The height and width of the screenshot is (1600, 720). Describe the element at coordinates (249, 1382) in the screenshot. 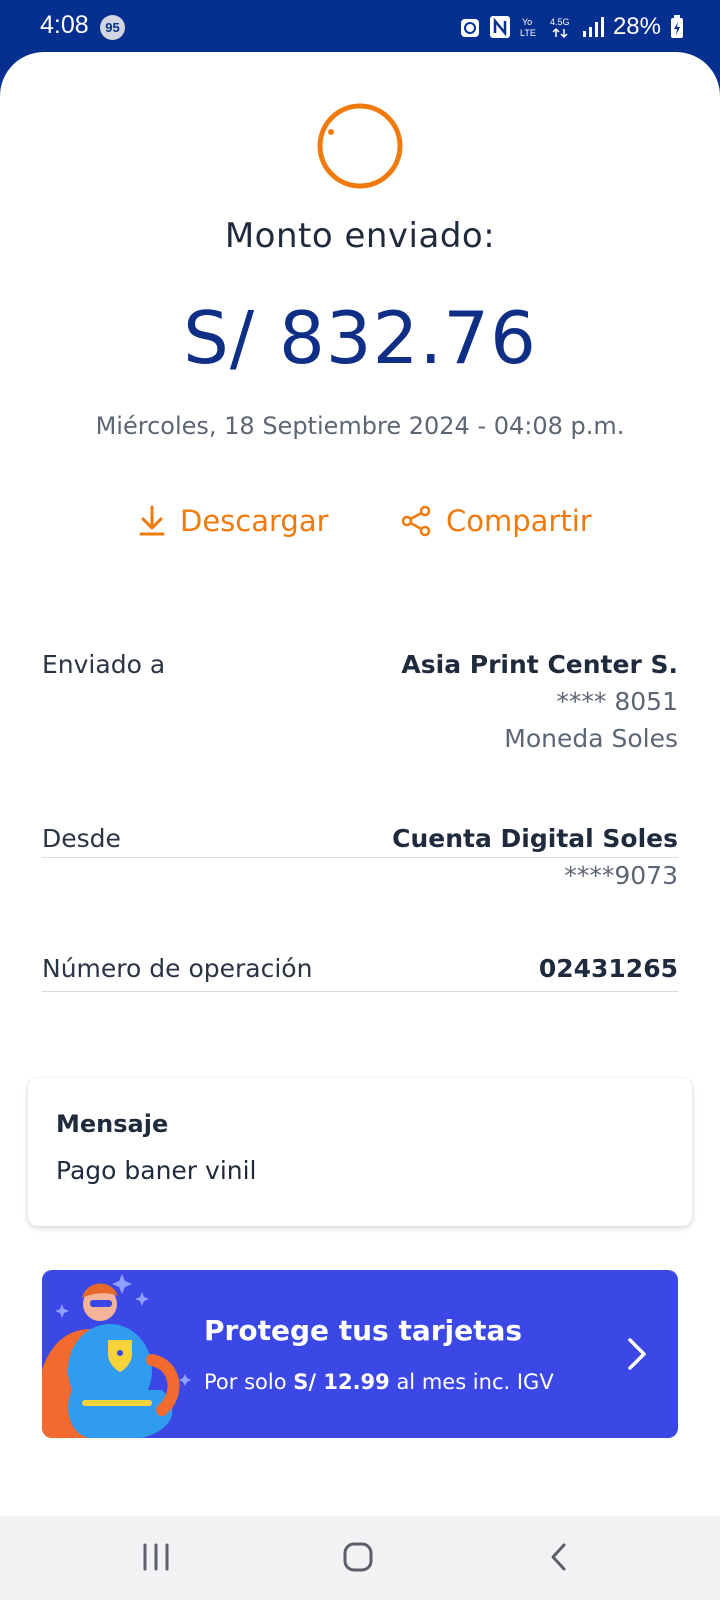

I see `promo-subtitle-prefix: Por solo` at that location.